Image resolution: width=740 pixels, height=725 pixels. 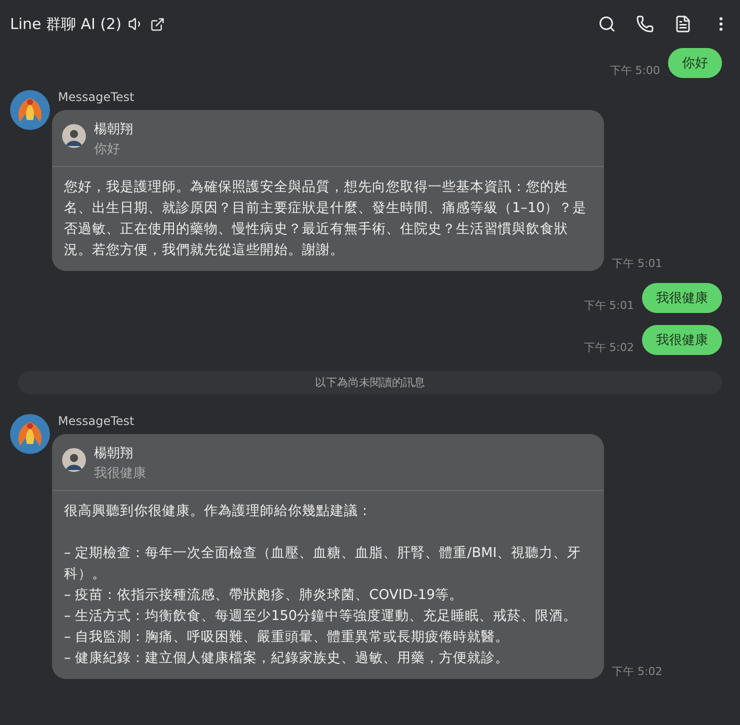 I want to click on external-window-icon, so click(x=157, y=24).